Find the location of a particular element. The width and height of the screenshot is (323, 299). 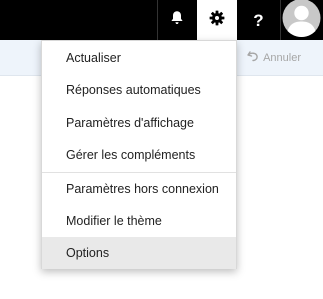

undo-label: Annuler is located at coordinates (282, 57).